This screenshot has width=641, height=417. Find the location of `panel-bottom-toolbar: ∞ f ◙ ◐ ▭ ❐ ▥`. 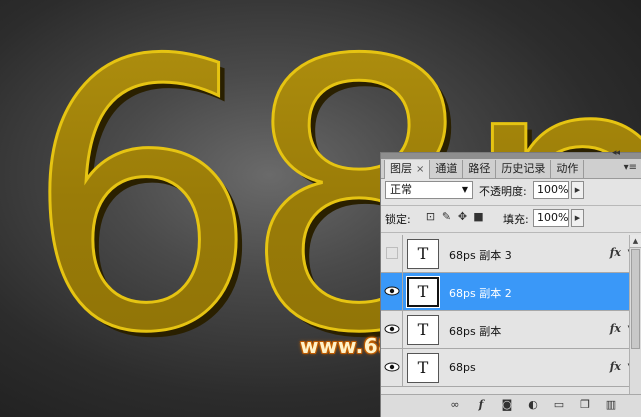

panel-bottom-toolbar: ∞ f ◙ ◐ ▭ ❐ ▥ is located at coordinates (511, 405).